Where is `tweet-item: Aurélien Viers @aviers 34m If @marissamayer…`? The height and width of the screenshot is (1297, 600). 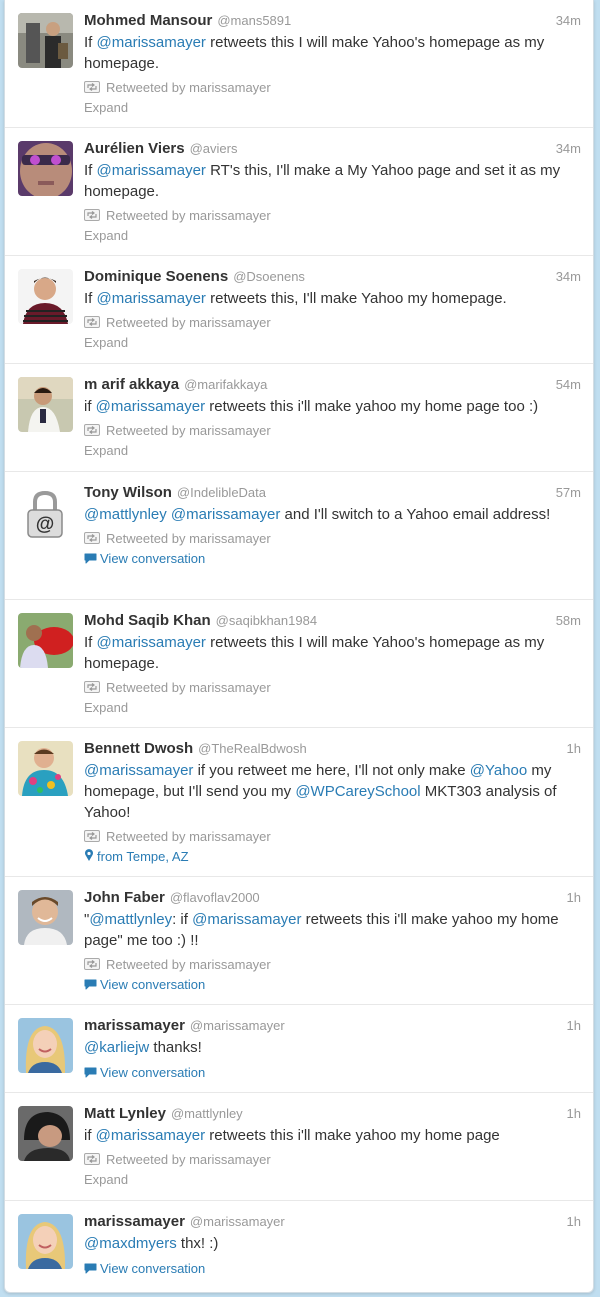
tweet-item: Aurélien Viers @aviers 34m If @marissamayer… is located at coordinates (299, 192).